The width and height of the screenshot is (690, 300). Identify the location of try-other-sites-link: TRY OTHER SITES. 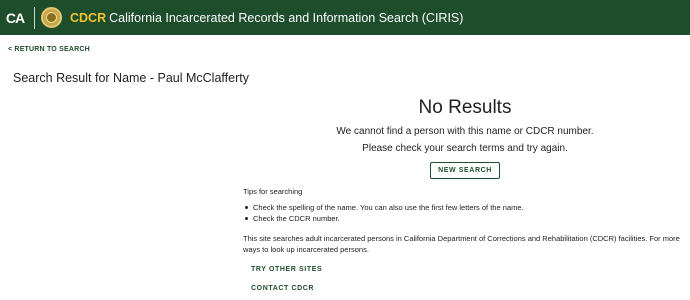
(286, 269).